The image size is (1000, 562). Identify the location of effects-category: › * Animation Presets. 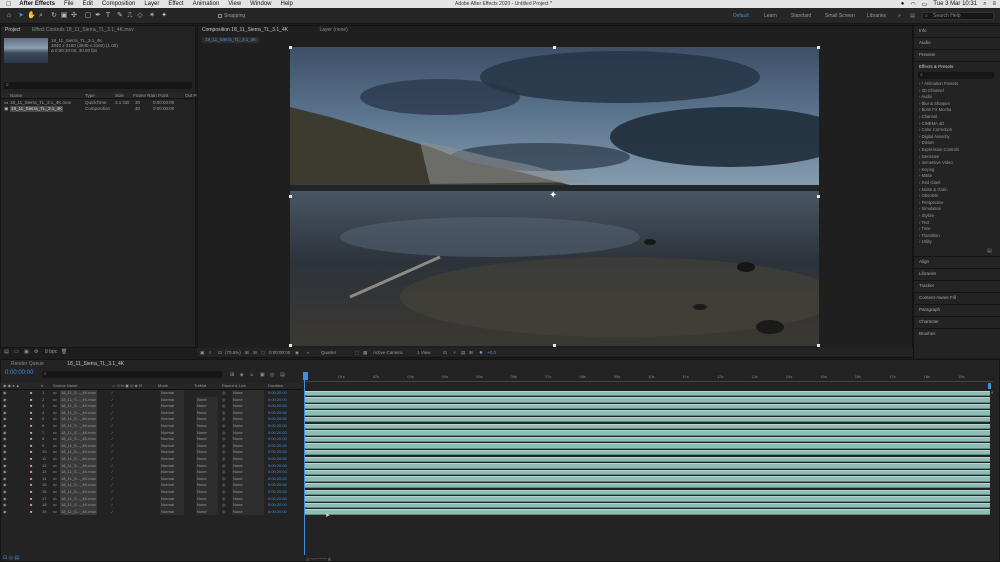
(938, 84).